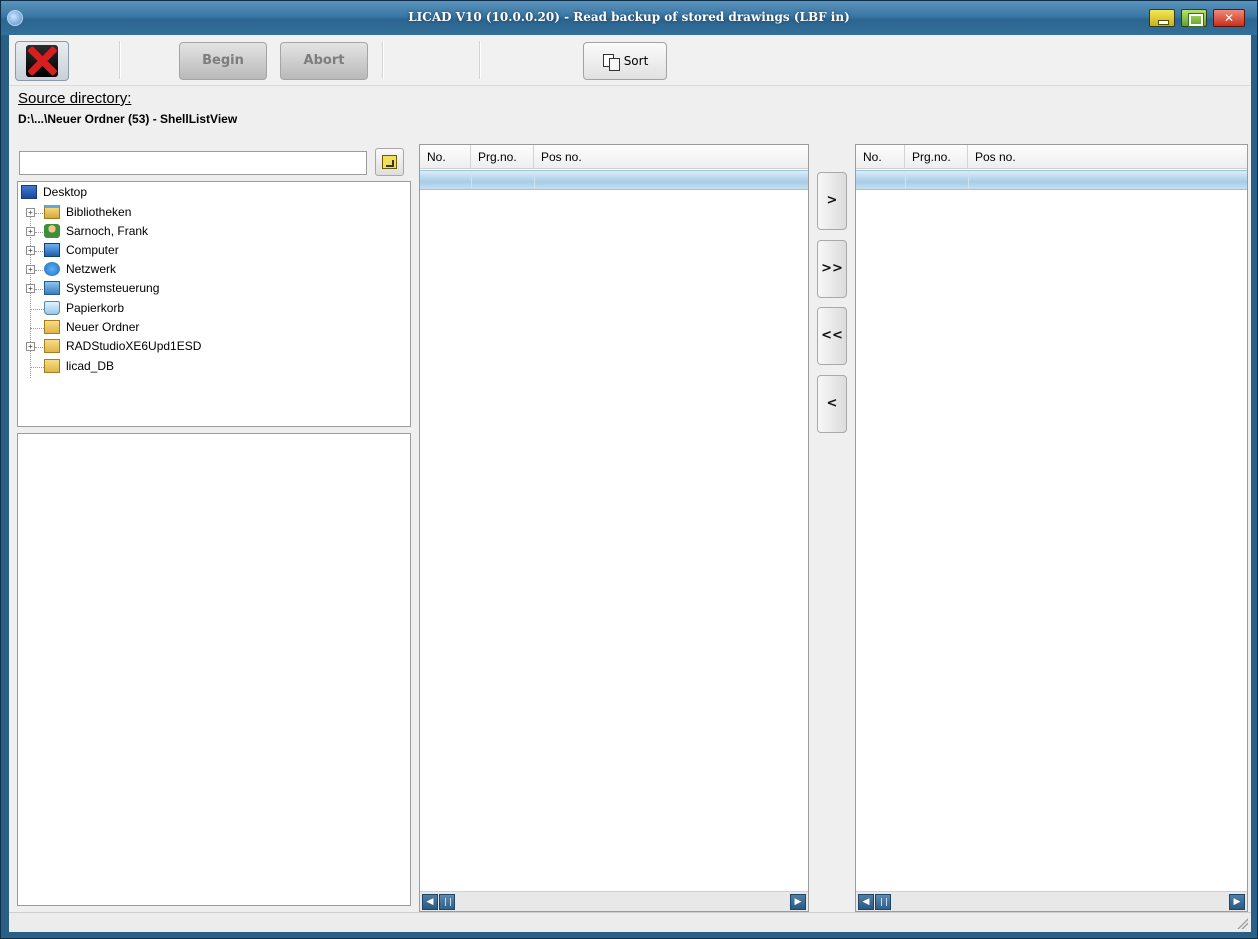  I want to click on path-input, so click(193, 163).